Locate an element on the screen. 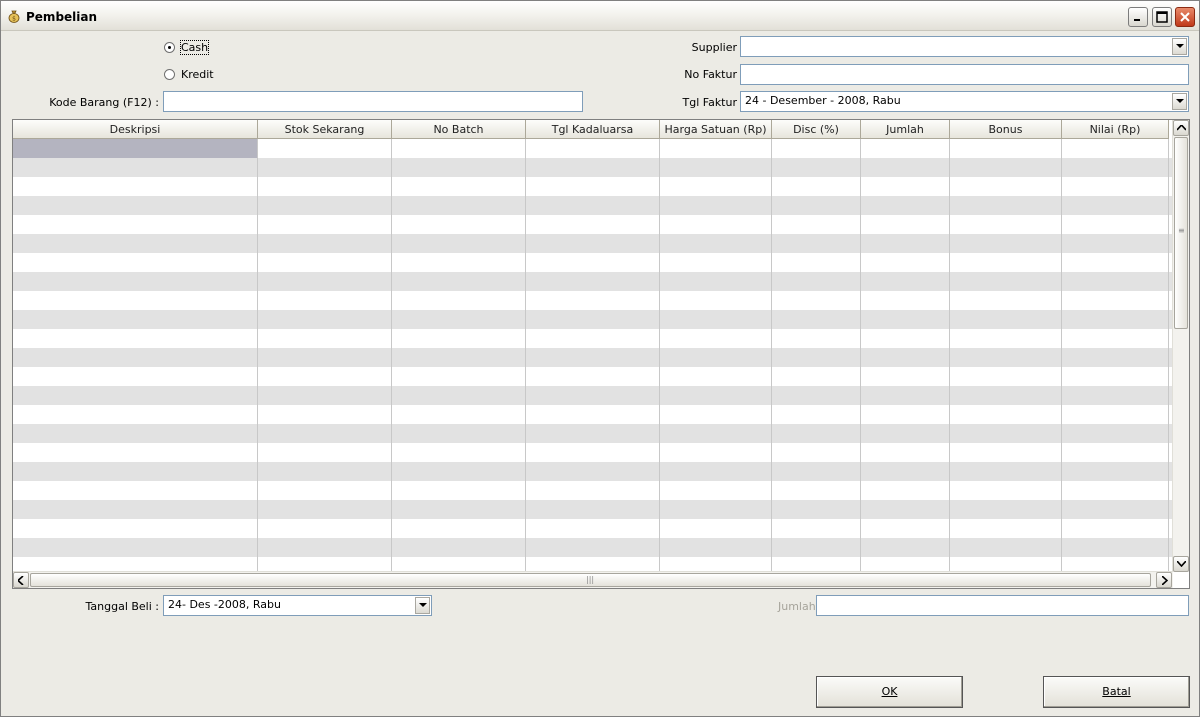 The image size is (1200, 717). close-button is located at coordinates (1185, 17).